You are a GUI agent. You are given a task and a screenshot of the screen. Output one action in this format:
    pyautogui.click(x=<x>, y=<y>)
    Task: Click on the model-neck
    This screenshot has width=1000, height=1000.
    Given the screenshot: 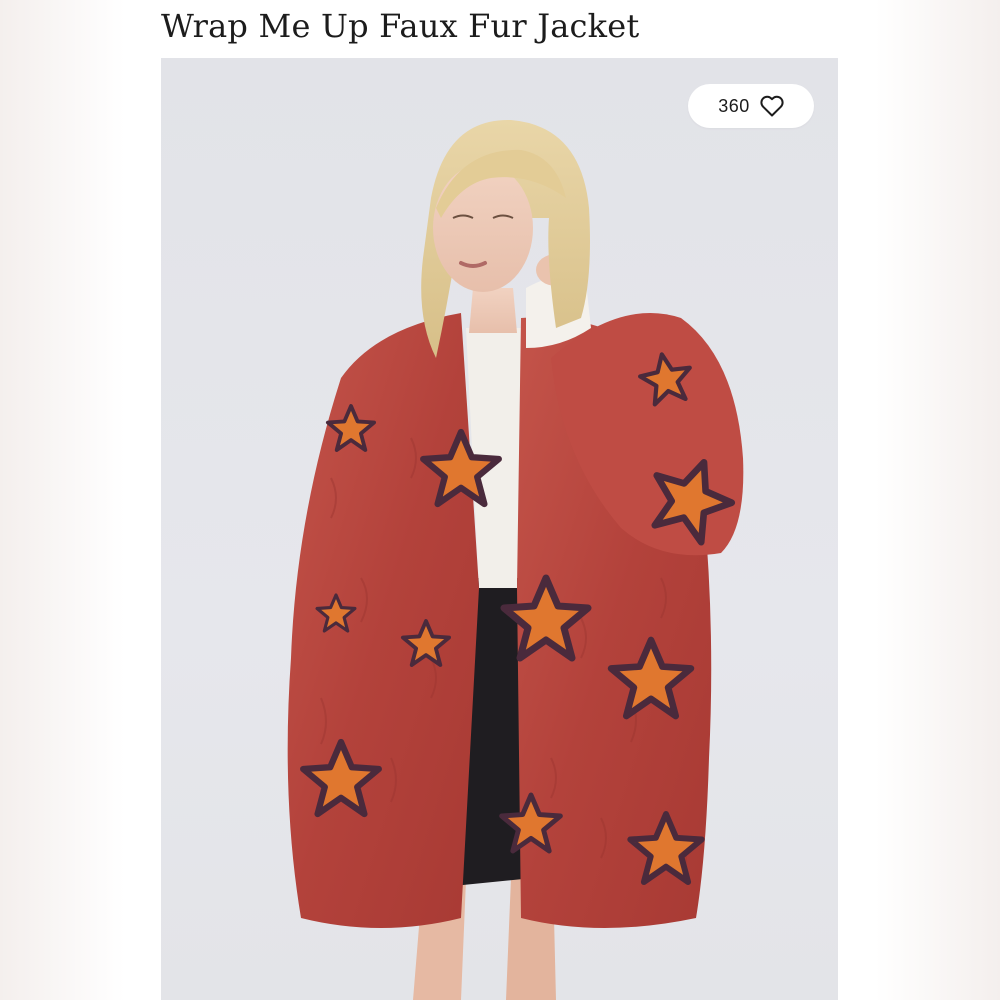 What is the action you would take?
    pyautogui.click(x=493, y=310)
    